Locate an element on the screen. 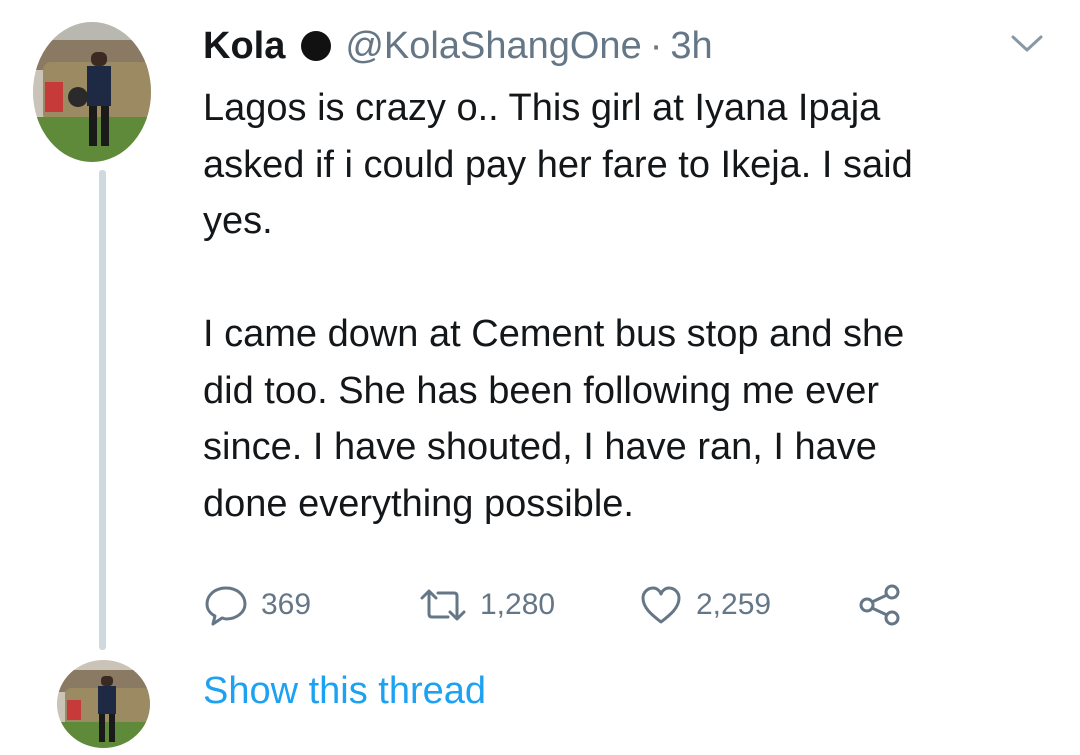  tweet-timestamp: 3h is located at coordinates (691, 46).